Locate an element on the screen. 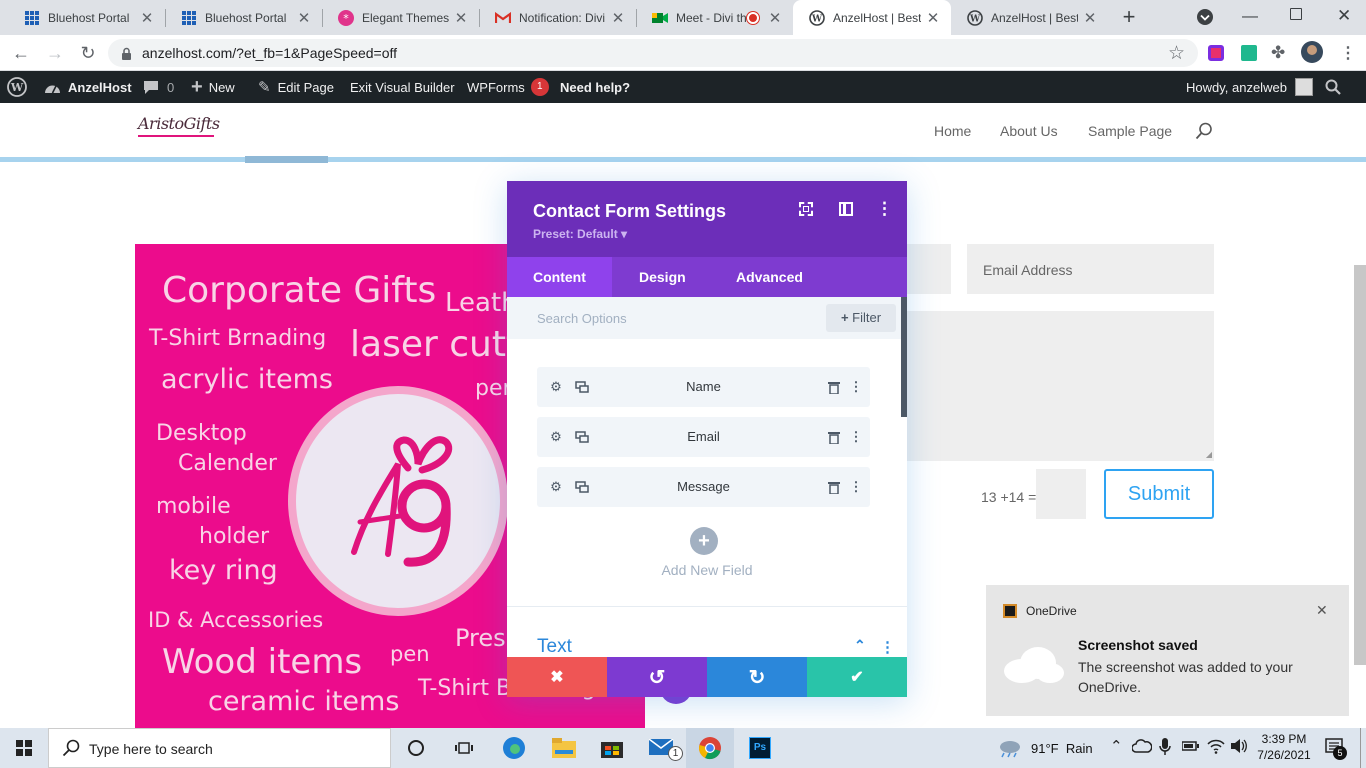 Image resolution: width=1366 pixels, height=768 pixels. task-view-icon is located at coordinates (464, 748).